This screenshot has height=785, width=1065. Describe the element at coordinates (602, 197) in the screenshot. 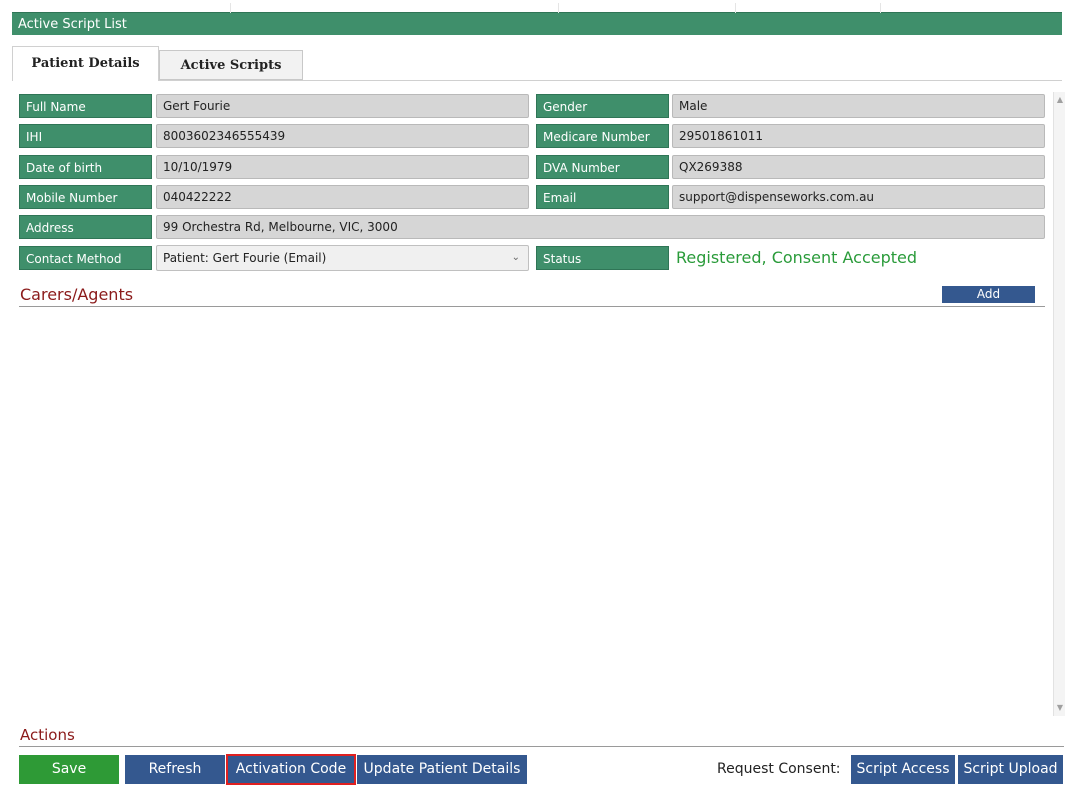

I see `email-label: Email` at that location.